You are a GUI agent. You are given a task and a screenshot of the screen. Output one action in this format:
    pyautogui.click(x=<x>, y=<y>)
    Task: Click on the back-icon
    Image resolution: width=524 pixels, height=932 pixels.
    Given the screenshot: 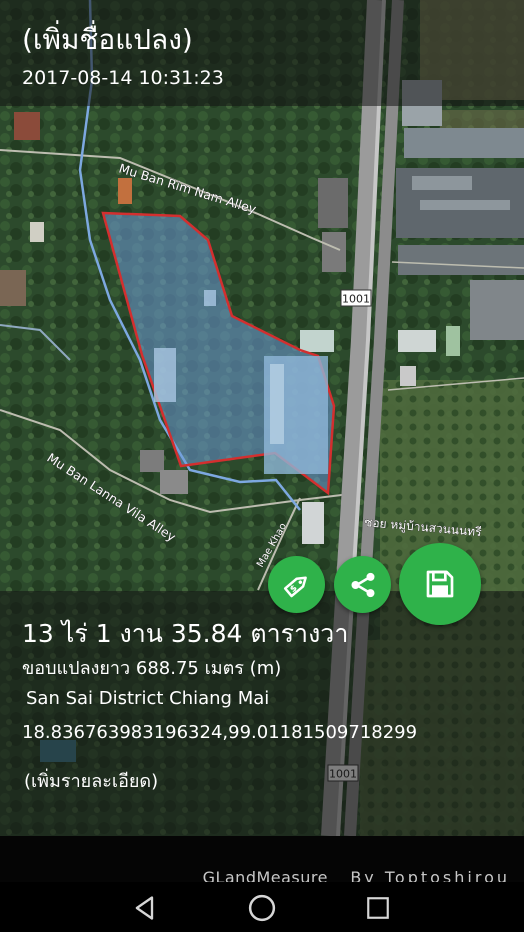 What is the action you would take?
    pyautogui.click(x=144, y=908)
    